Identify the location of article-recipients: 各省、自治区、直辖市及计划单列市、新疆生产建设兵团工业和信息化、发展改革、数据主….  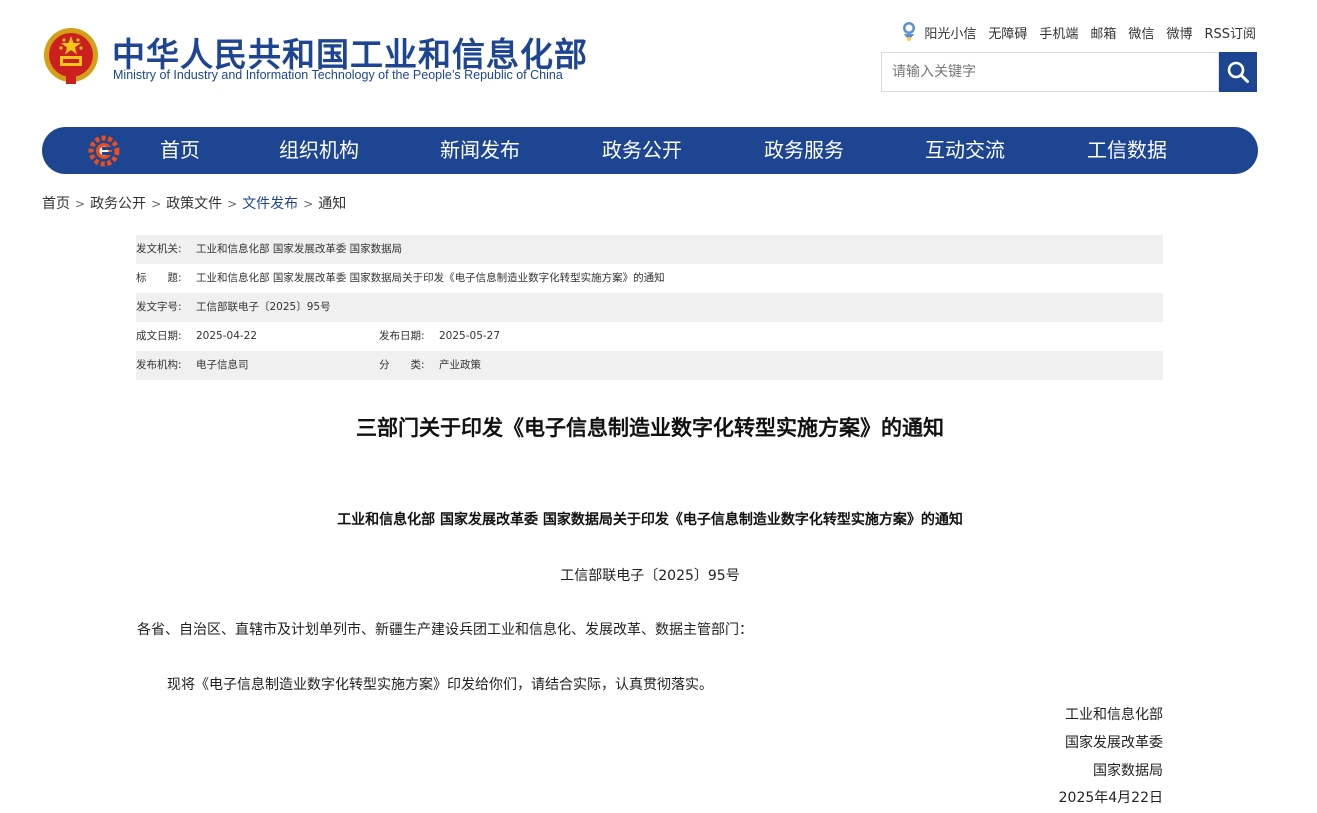
(445, 630).